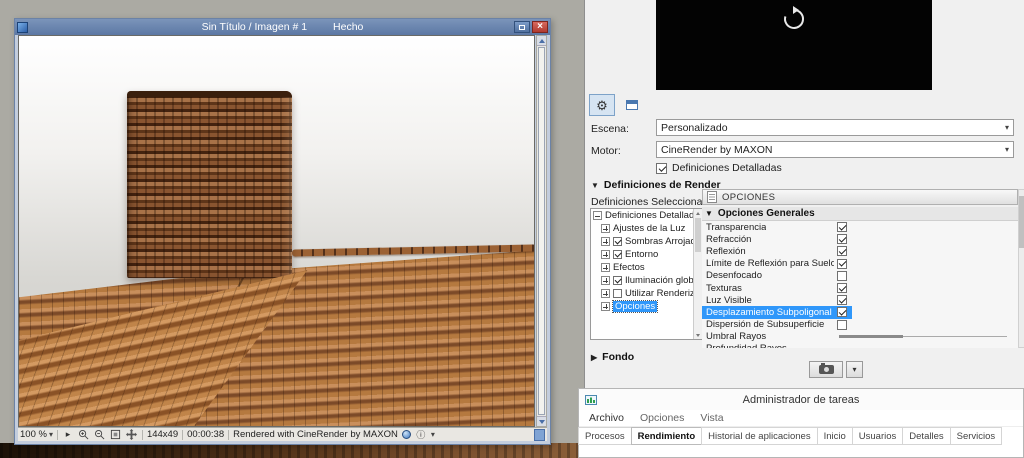 The image size is (1024, 458). What do you see at coordinates (854, 369) in the screenshot?
I see `render-options-dropdown-button: ▾` at bounding box center [854, 369].